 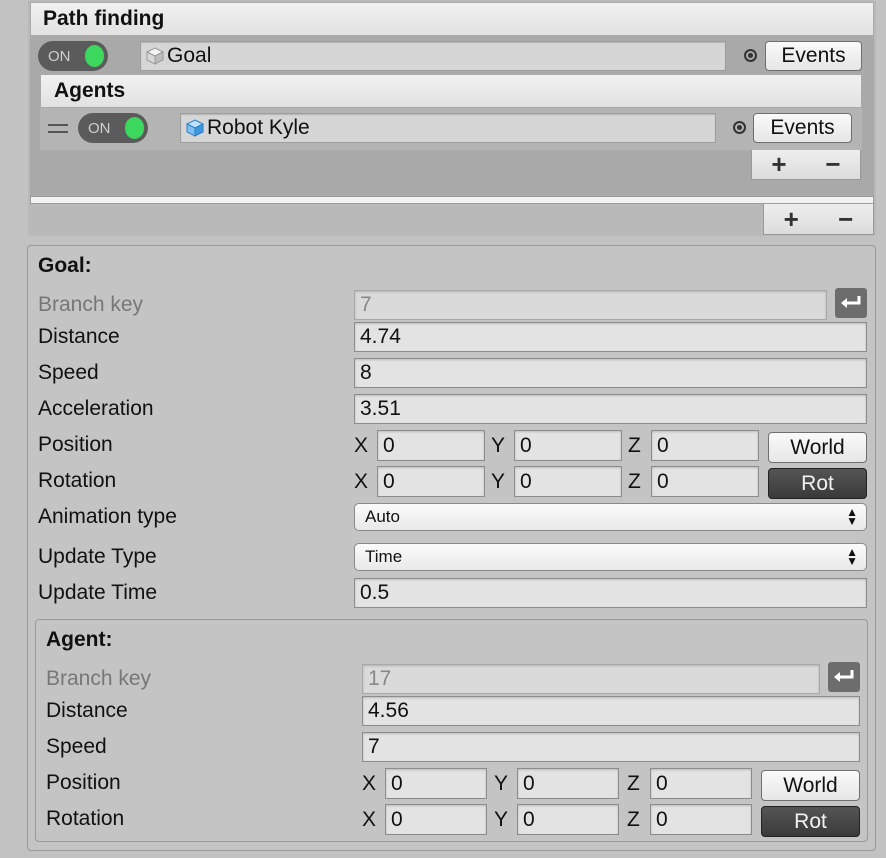 I want to click on goal-rotation-y-field: 0, so click(x=568, y=481).